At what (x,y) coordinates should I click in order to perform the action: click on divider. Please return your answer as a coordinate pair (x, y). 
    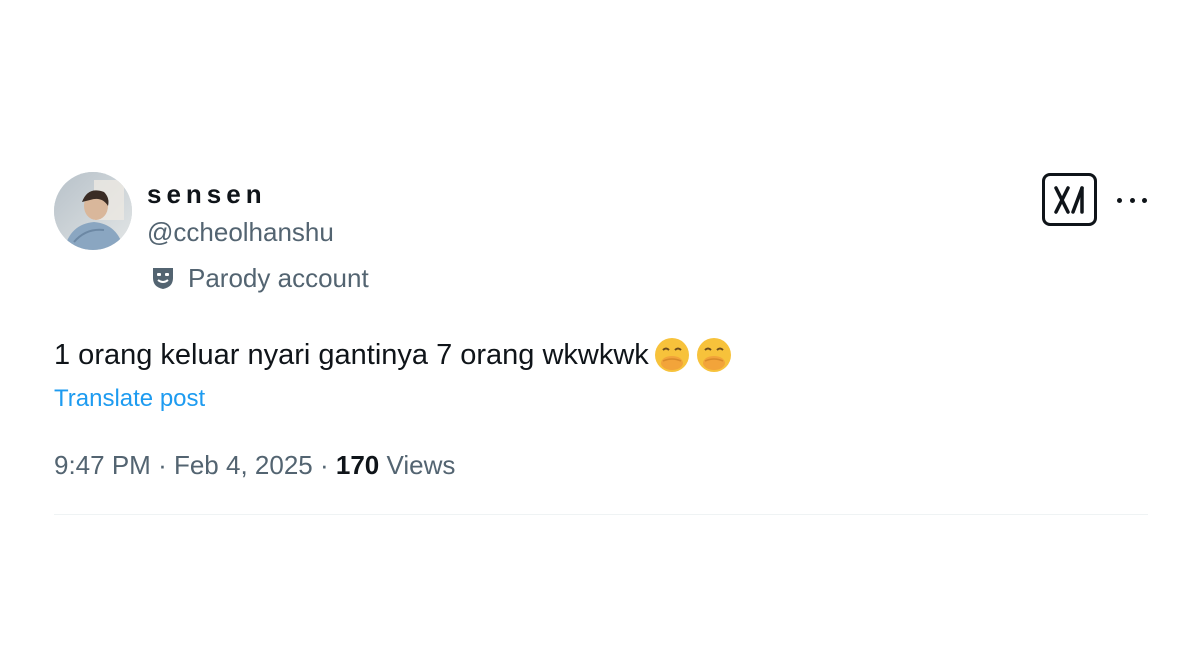
    Looking at the image, I should click on (601, 514).